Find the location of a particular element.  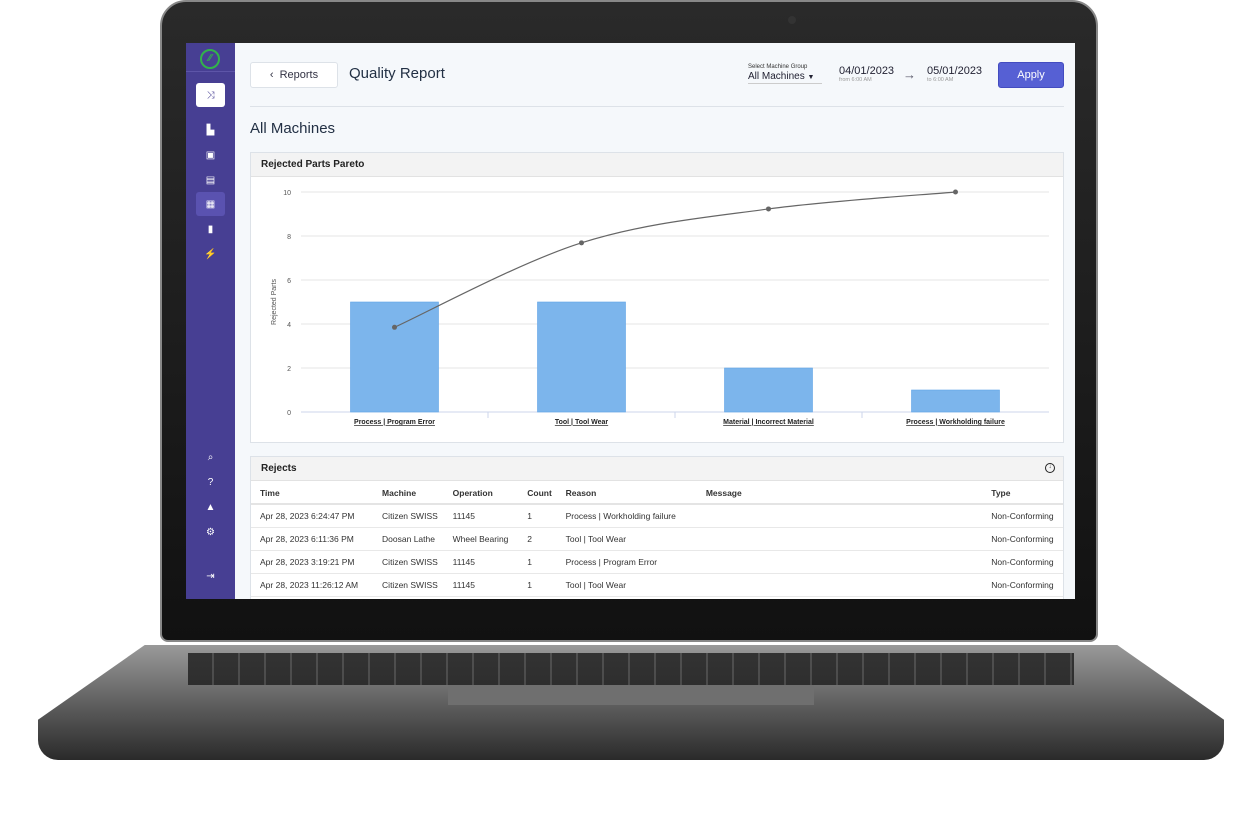

touchpad is located at coordinates (631, 695).